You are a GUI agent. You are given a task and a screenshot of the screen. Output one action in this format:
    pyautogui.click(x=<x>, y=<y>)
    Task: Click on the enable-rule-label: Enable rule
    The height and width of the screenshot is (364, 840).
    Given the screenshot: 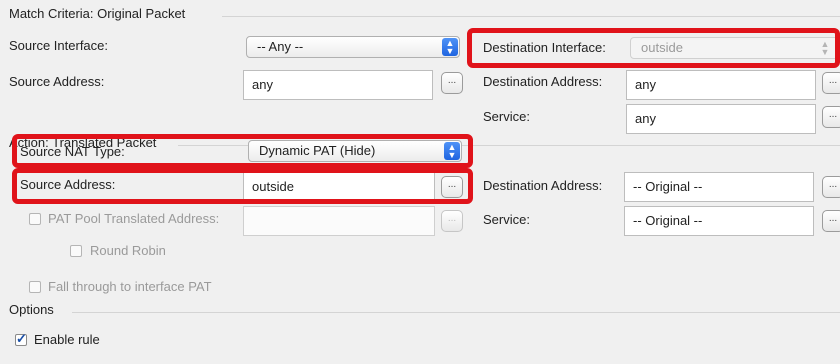 What is the action you would take?
    pyautogui.click(x=67, y=339)
    